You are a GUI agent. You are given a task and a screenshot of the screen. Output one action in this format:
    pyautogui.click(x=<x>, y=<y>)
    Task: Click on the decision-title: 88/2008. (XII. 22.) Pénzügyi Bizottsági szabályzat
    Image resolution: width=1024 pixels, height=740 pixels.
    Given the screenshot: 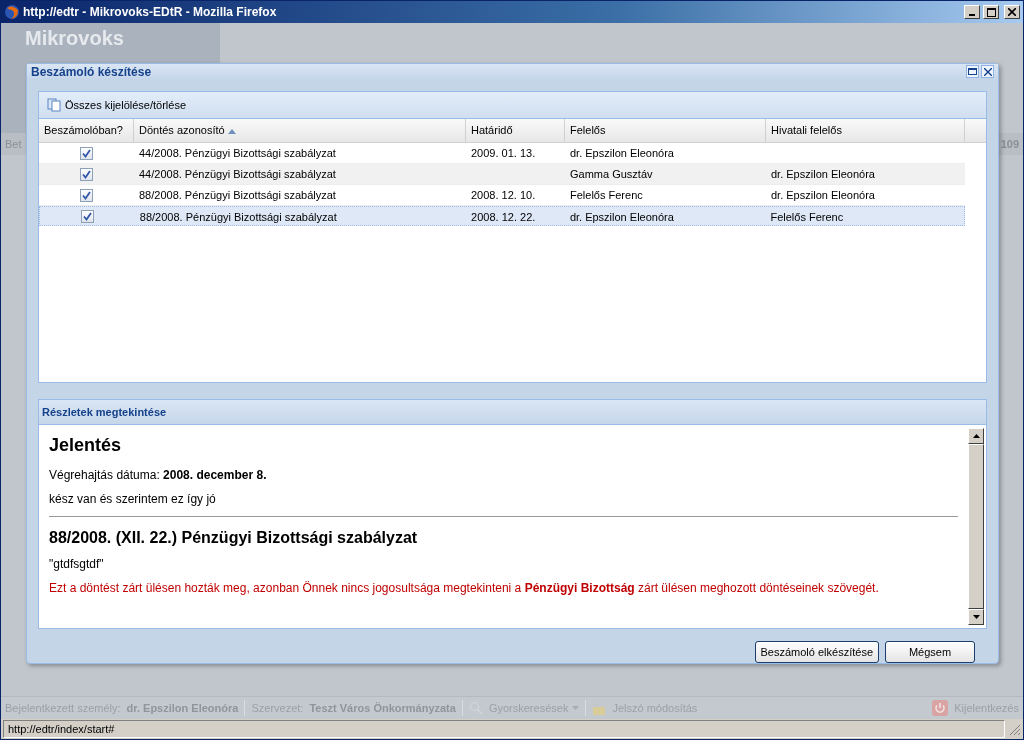 What is the action you would take?
    pyautogui.click(x=234, y=538)
    